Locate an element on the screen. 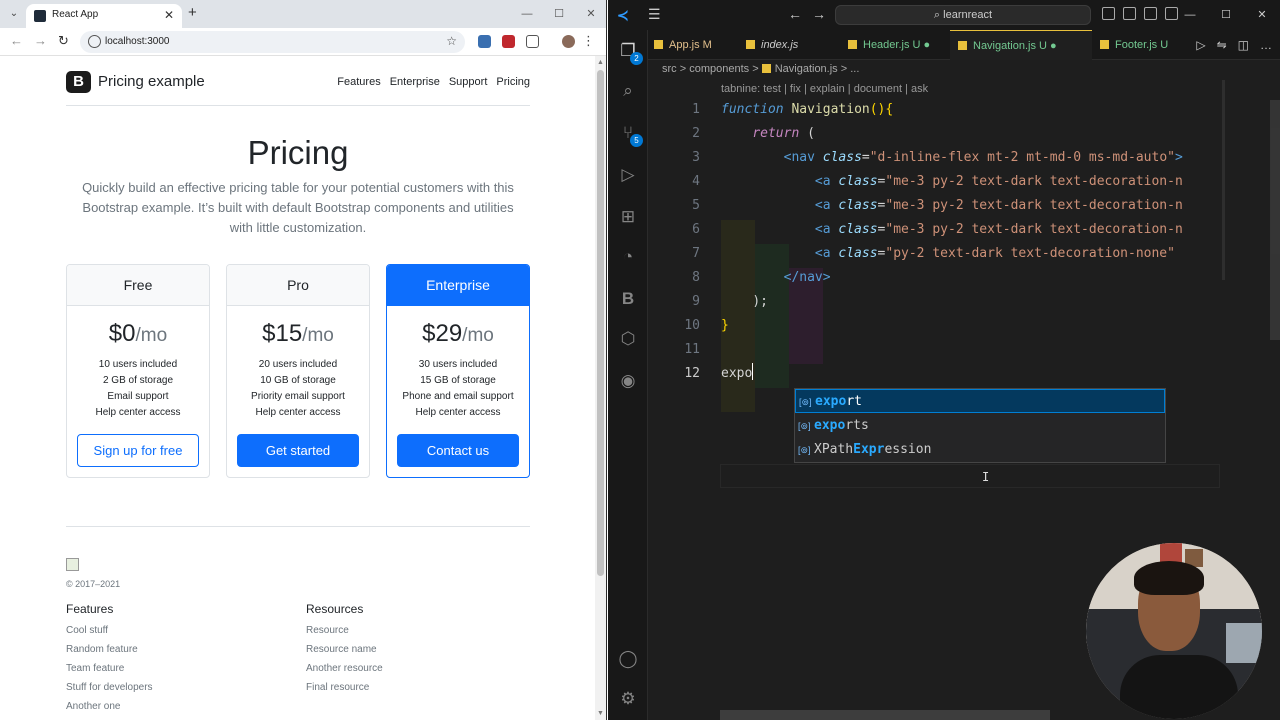 Image resolution: width=1280 pixels, height=720 pixels. toggle-secondary-sidebar-icon is located at coordinates (1150, 13).